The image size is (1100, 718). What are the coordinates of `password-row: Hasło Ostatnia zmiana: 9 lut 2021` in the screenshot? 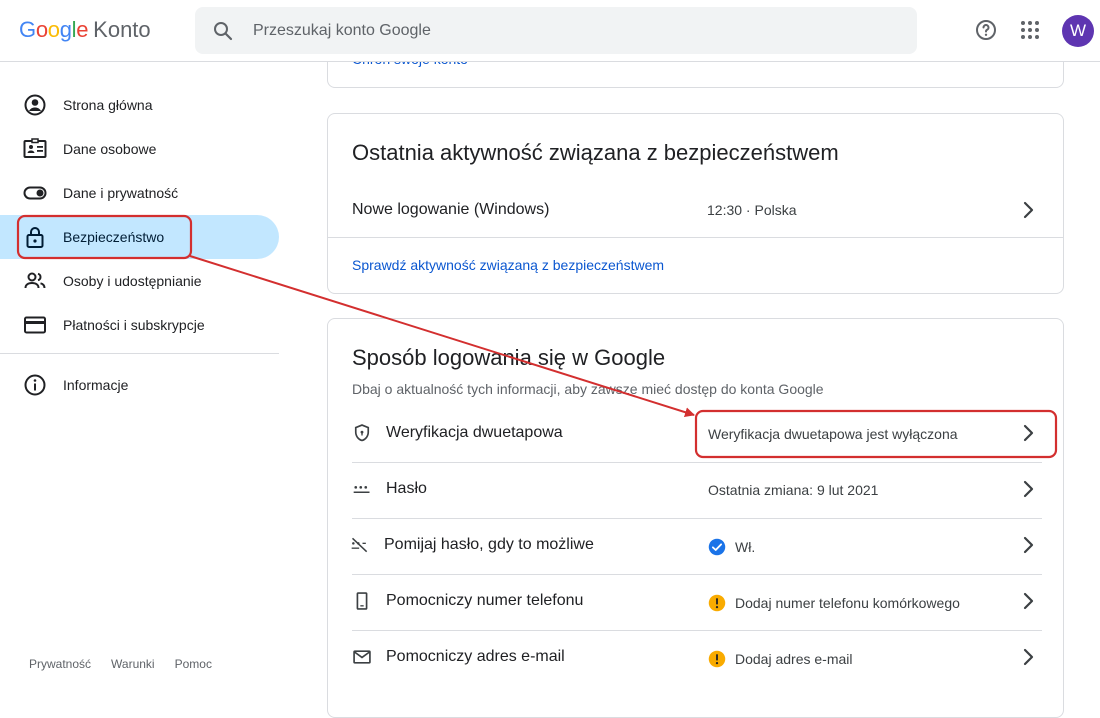 It's located at (697, 491).